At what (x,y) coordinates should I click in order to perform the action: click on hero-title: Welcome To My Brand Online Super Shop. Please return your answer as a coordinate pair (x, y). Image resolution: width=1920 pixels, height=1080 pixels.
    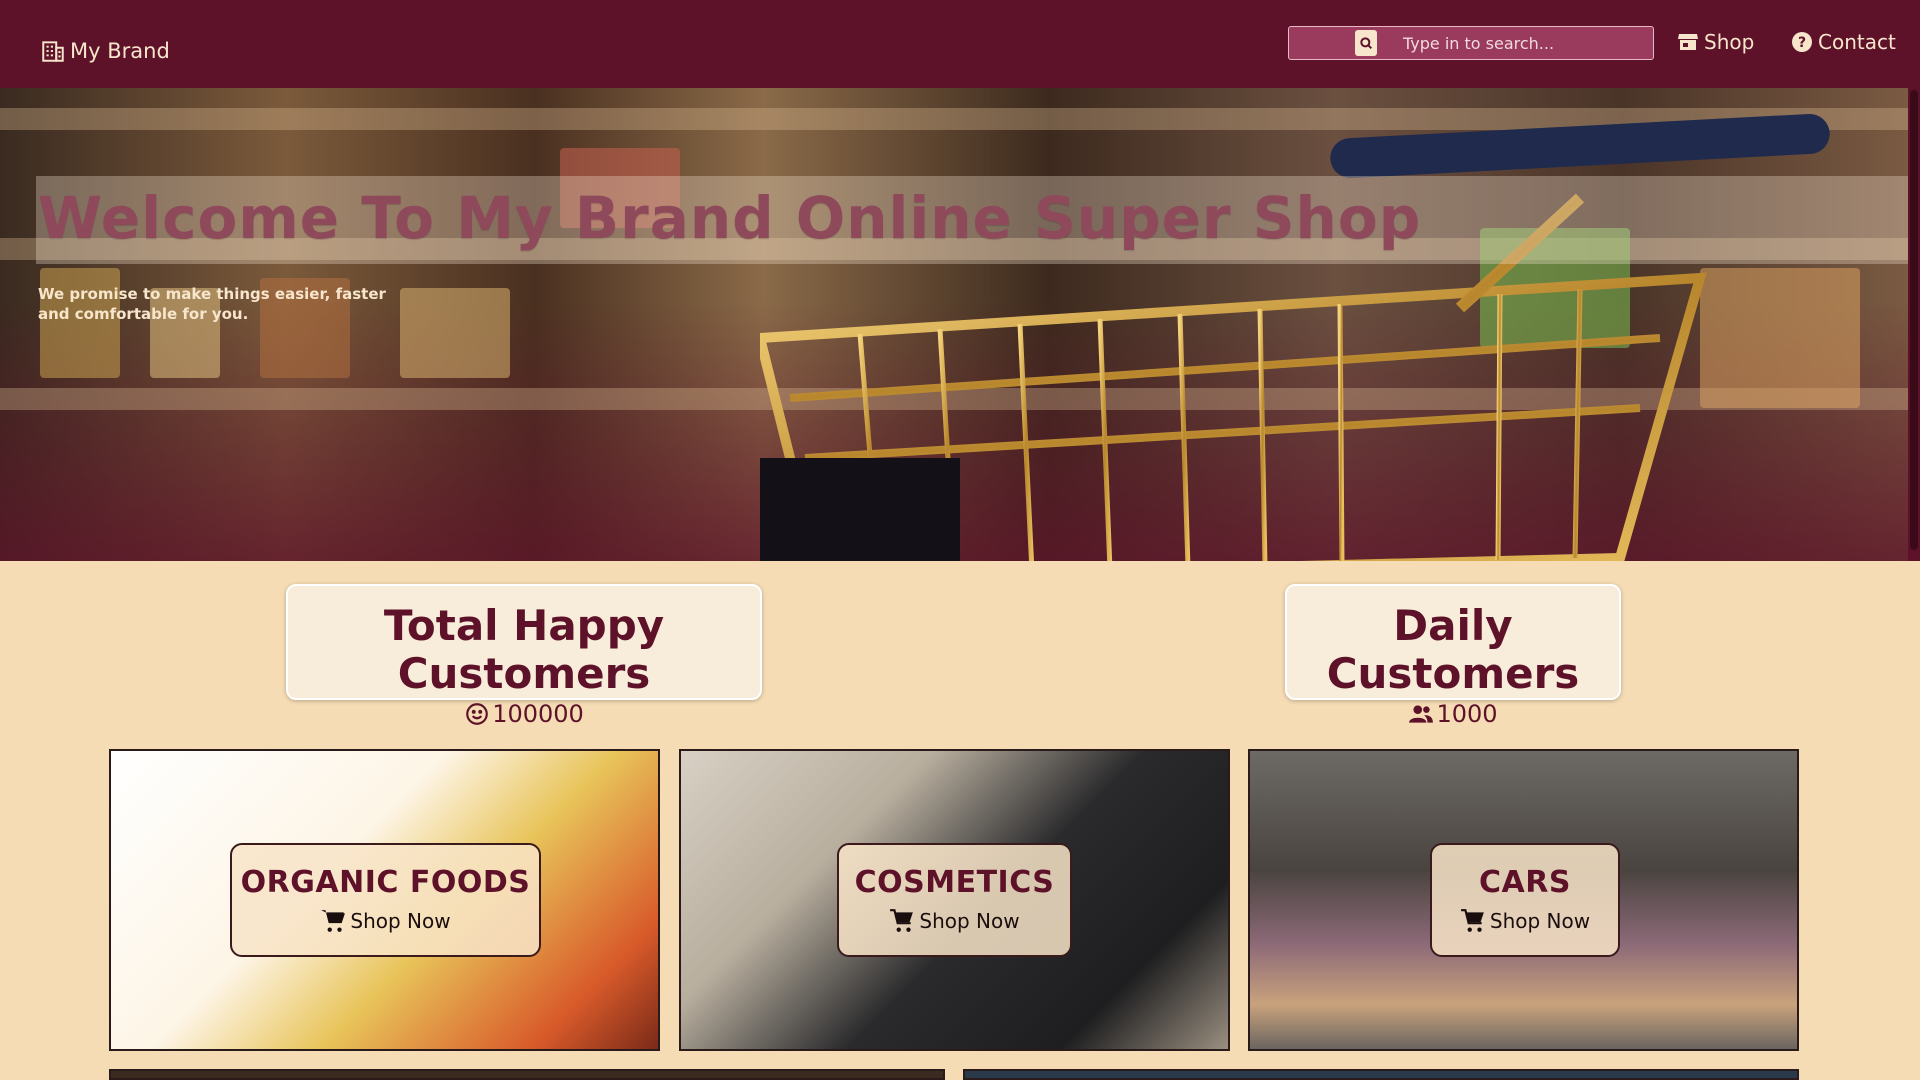
    Looking at the image, I should click on (730, 218).